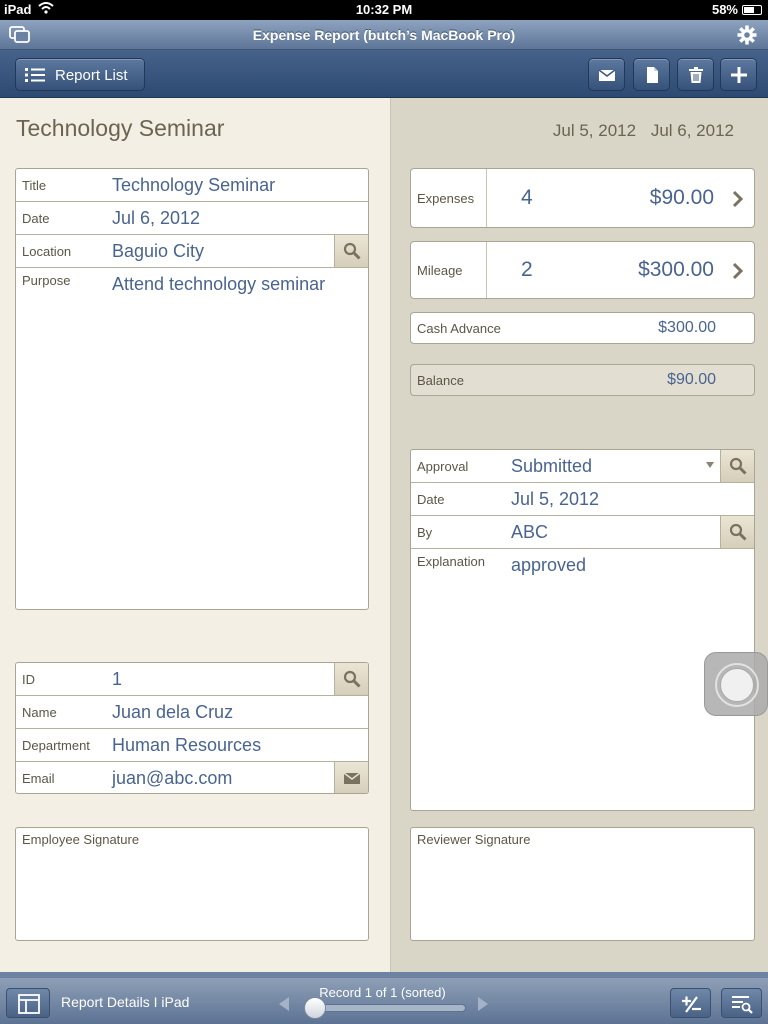 This screenshot has width=768, height=1024. Describe the element at coordinates (56, 745) in the screenshot. I see `department-label: Department` at that location.